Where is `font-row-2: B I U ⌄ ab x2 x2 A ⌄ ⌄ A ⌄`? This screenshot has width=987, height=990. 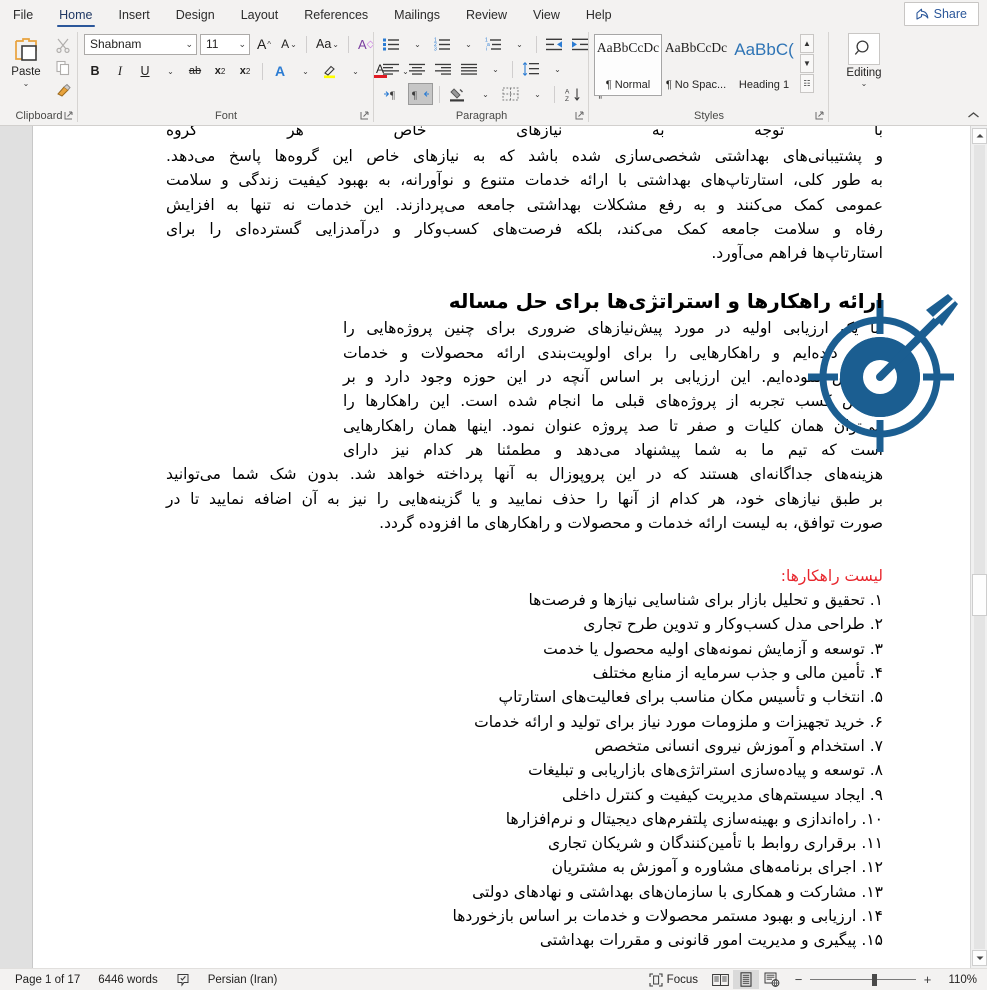
font-row-2: B I U ⌄ ab x2 x2 A ⌄ ⌄ A ⌄ is located at coordinates (250, 71).